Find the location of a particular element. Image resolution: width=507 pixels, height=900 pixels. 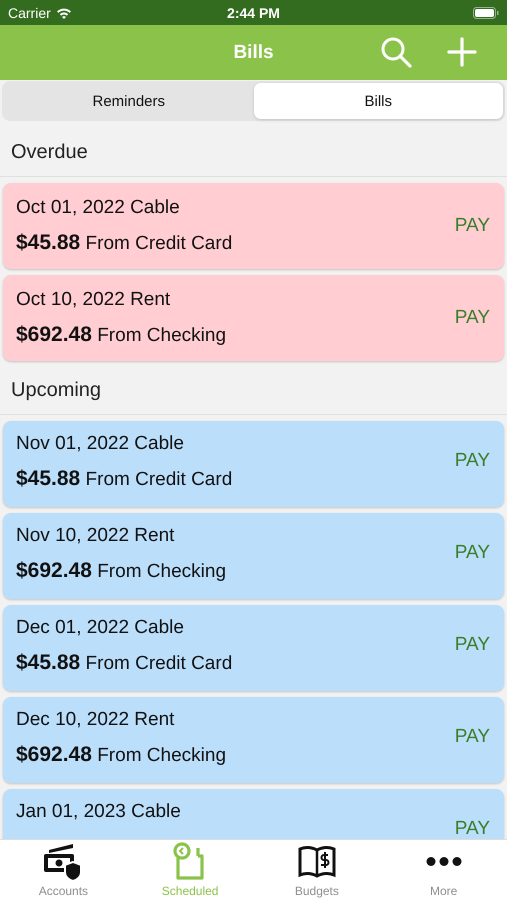

bill-title: Dec 01, 2022 Cable is located at coordinates (100, 628).